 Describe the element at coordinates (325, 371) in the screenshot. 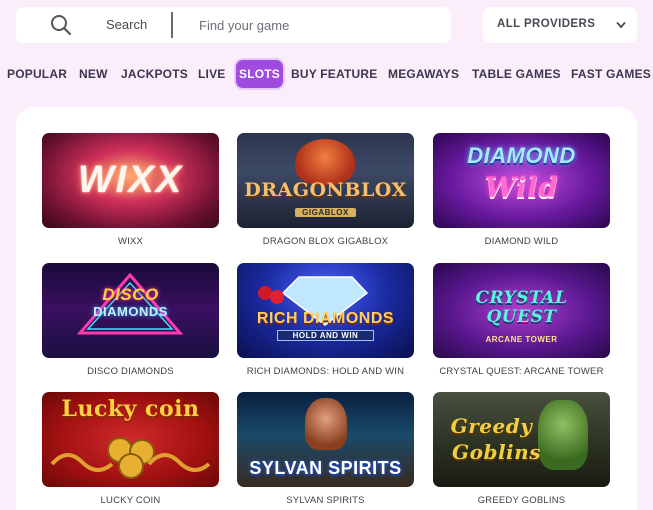

I see `game-name: RICH DIAMONDS: HOLD AND WIN` at that location.